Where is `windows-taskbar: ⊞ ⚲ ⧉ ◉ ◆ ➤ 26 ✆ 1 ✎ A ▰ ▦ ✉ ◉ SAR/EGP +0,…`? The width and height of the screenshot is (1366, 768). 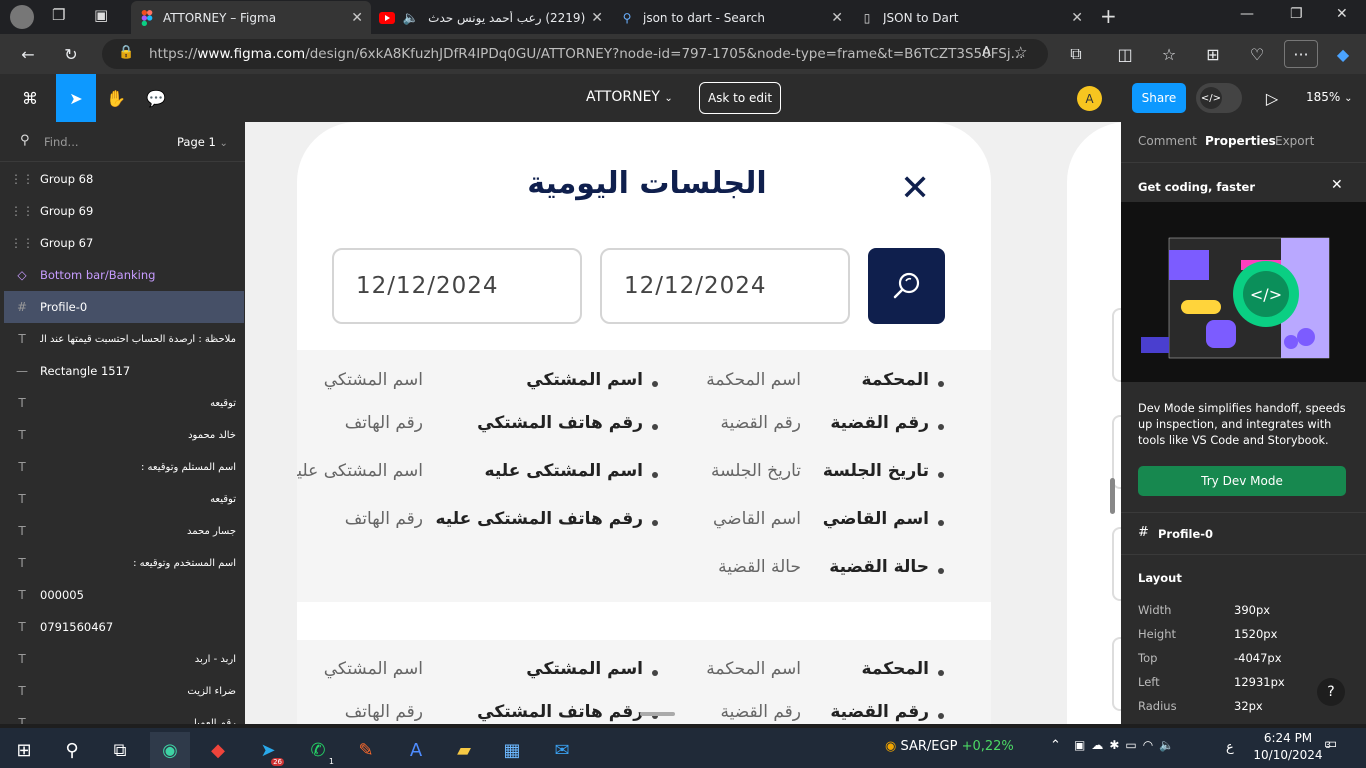 windows-taskbar: ⊞ ⚲ ⧉ ◉ ◆ ➤ 26 ✆ 1 ✎ A ▰ ▦ ✉ ◉ SAR/EGP +0,… is located at coordinates (683, 748).